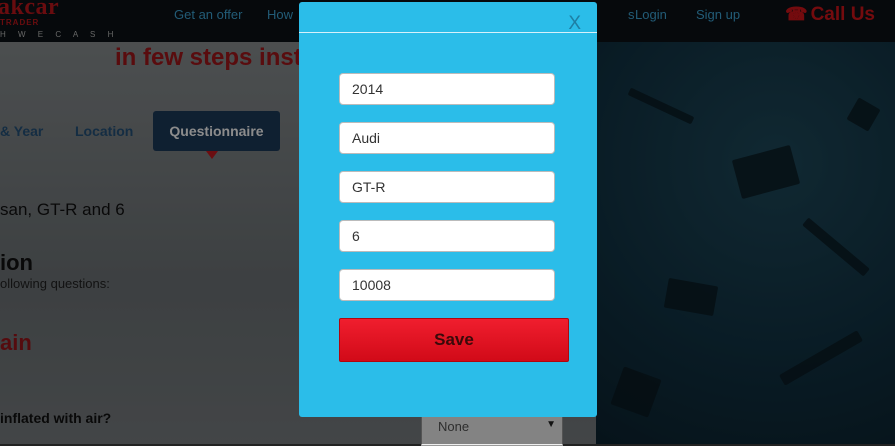 The image size is (895, 446). I want to click on year-field, so click(447, 89).